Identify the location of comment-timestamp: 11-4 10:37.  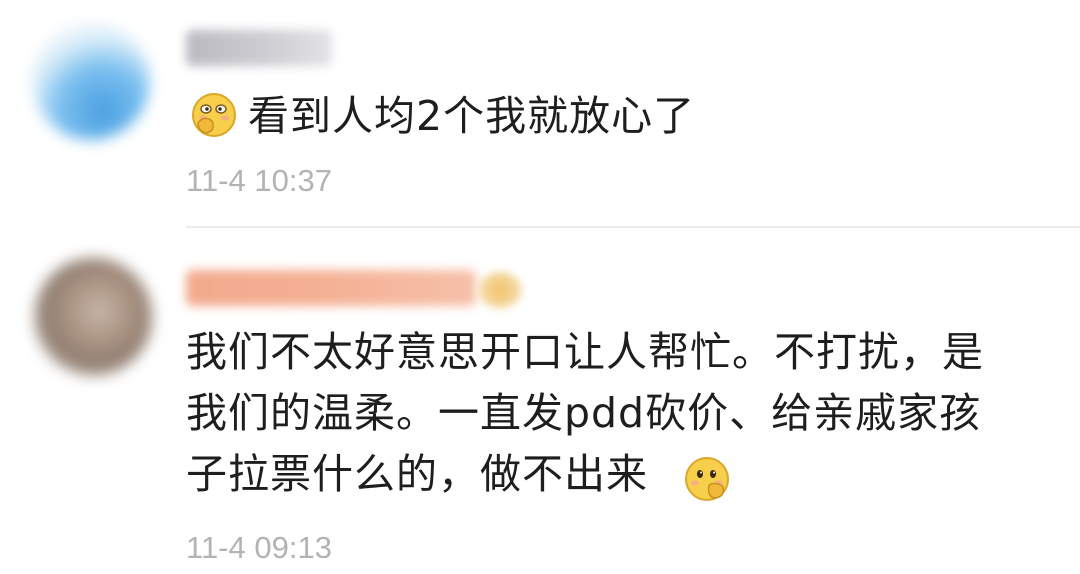
(259, 180).